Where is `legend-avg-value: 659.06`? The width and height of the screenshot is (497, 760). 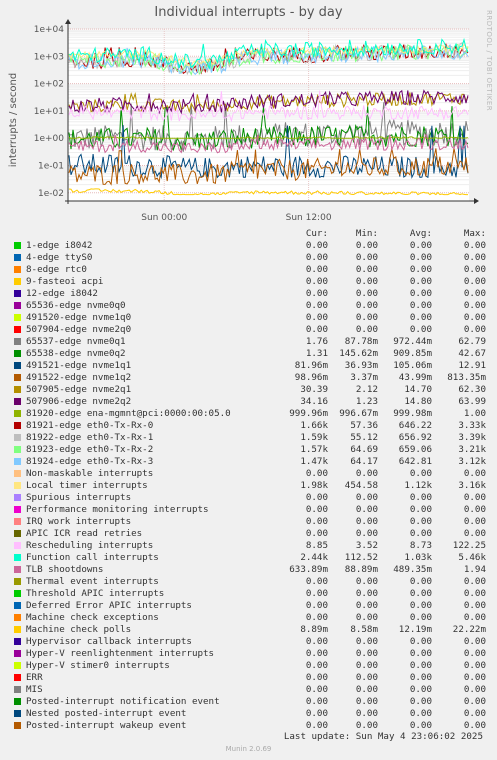 legend-avg-value: 659.06 is located at coordinates (415, 449).